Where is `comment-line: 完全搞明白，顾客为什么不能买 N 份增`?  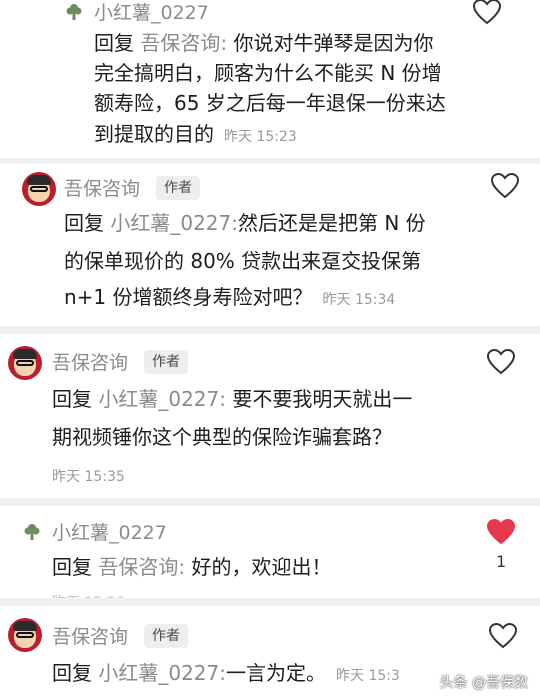 comment-line: 完全搞明白，顾客为什么不能买 N 份增 is located at coordinates (268, 73).